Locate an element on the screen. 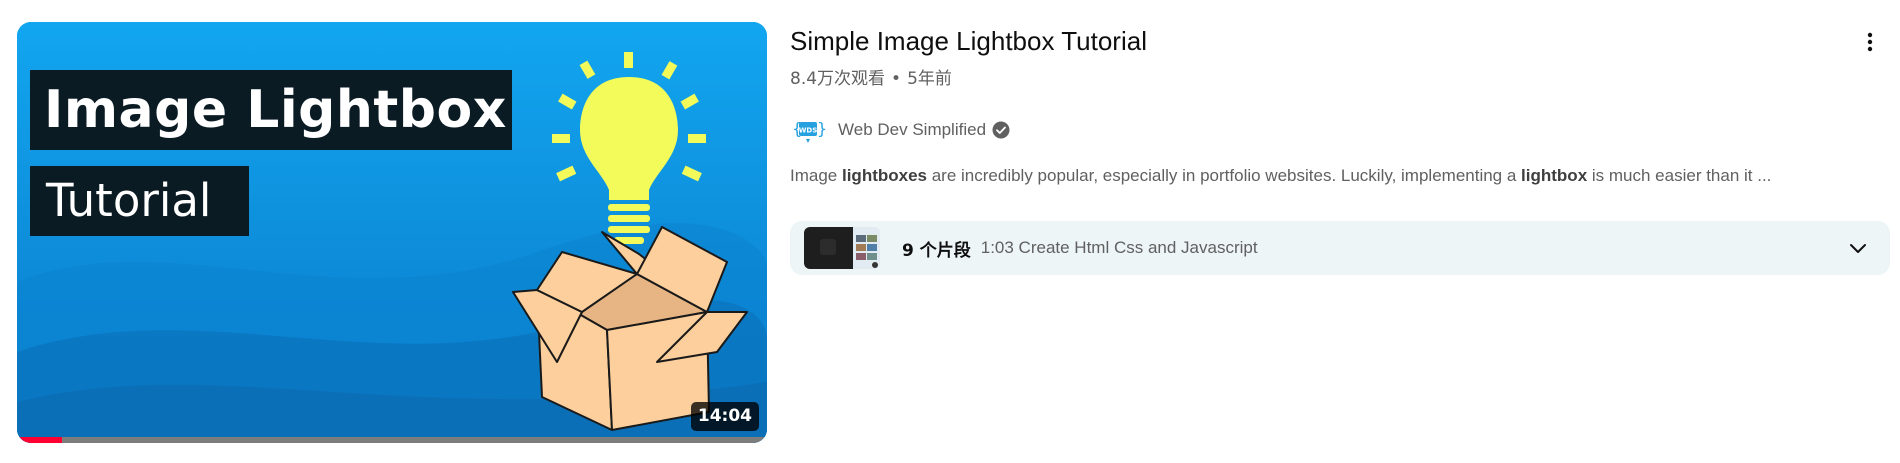  avatar-text: WDS is located at coordinates (808, 131).